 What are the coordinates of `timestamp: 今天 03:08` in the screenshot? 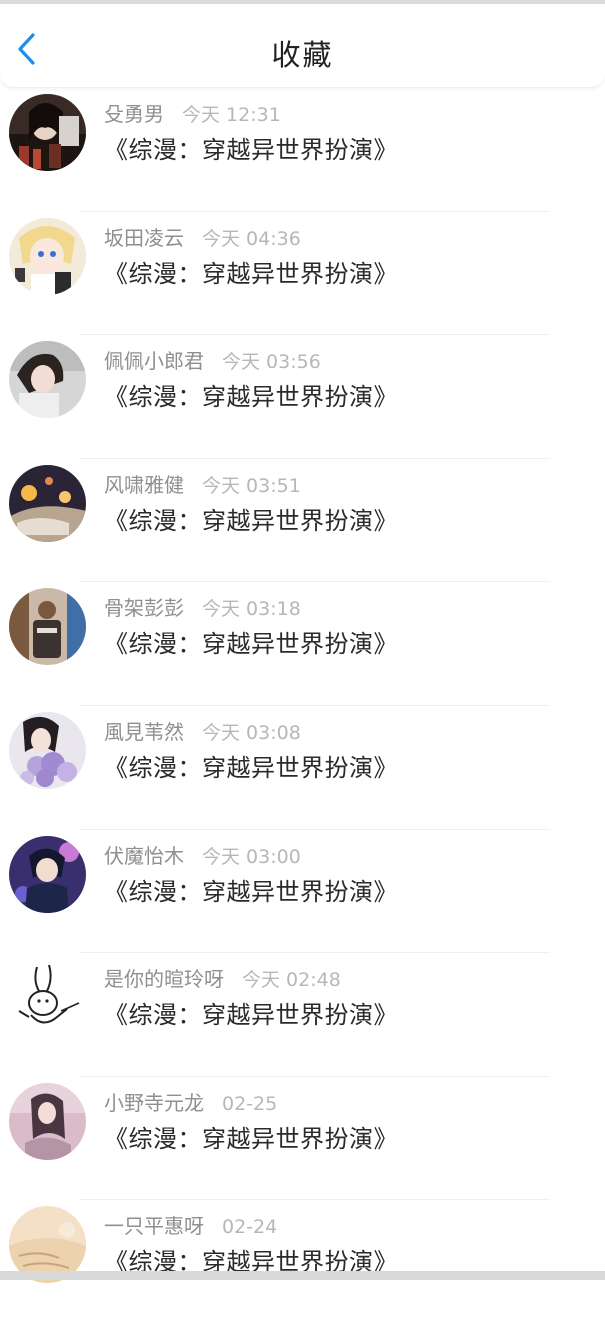 It's located at (251, 731).